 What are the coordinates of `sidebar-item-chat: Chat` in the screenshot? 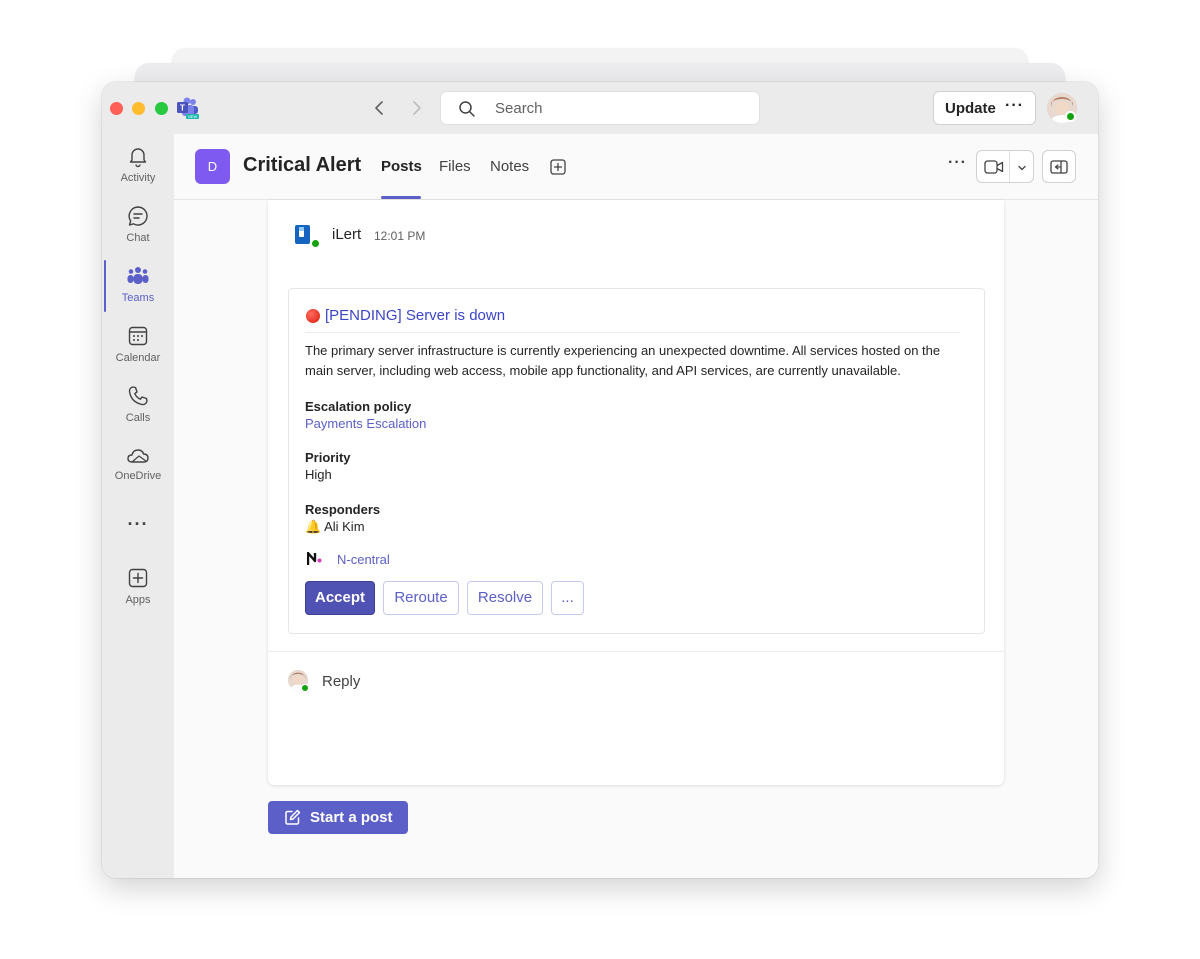 It's located at (138, 232).